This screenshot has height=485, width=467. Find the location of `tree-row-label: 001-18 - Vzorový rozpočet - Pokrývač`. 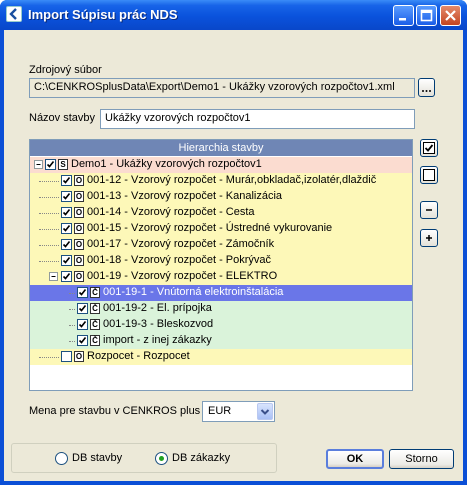

tree-row-label: 001-18 - Vzorový rozpočet - Pokrývač is located at coordinates (179, 260).